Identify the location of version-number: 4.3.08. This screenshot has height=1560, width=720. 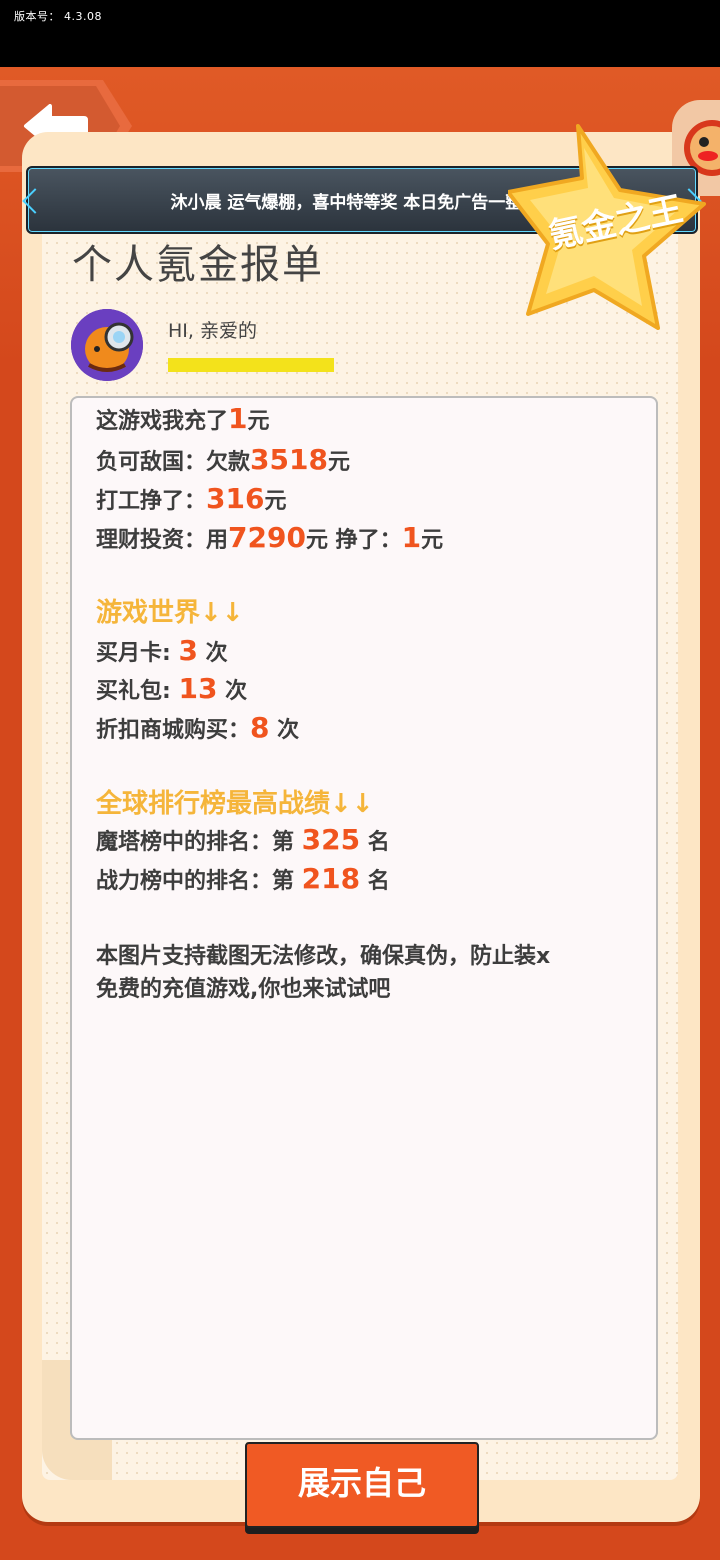
(83, 16).